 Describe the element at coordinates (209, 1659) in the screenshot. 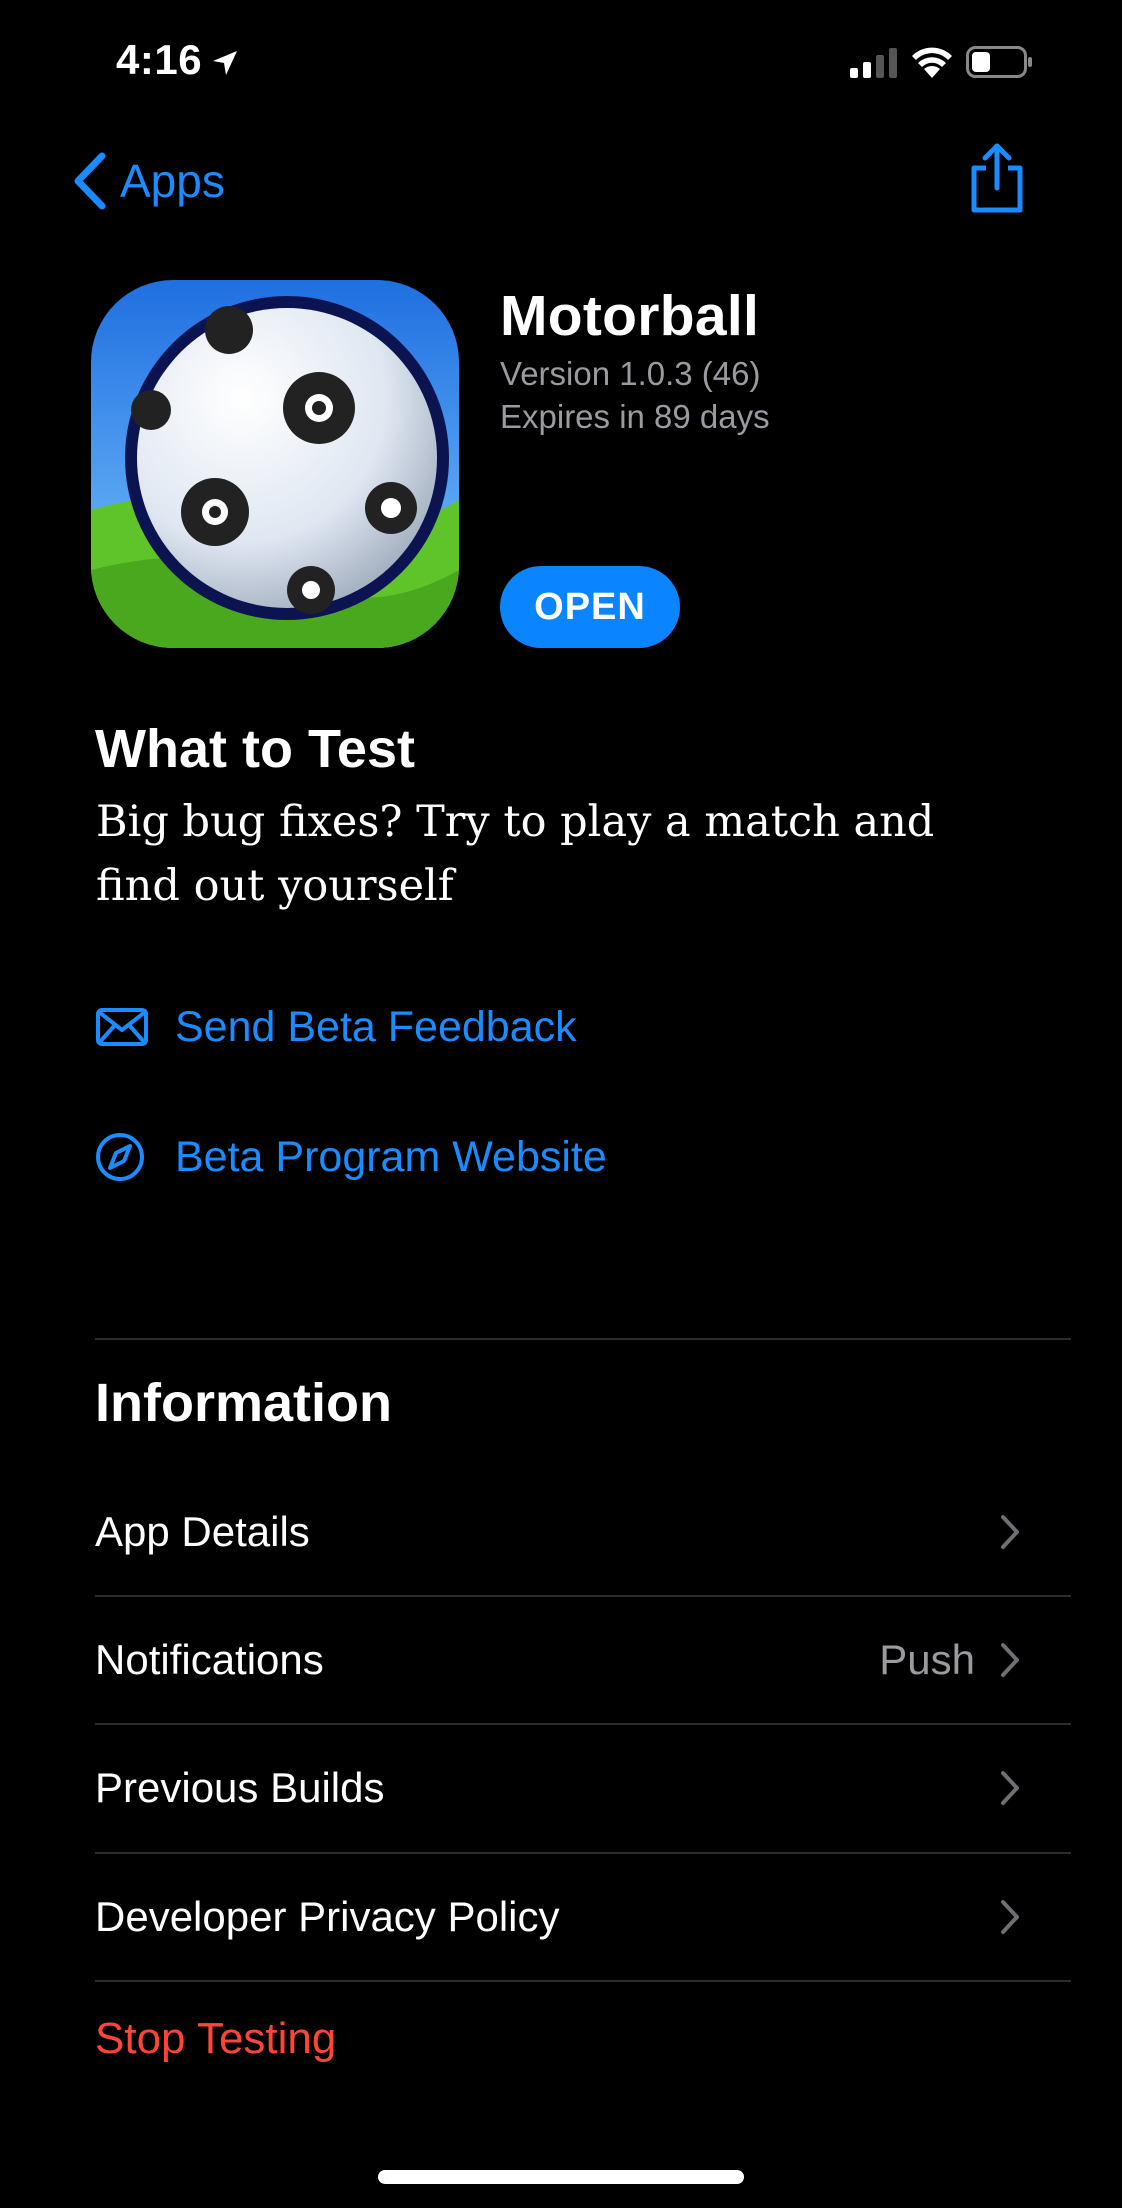

I see `notifications-label: Notifications` at that location.